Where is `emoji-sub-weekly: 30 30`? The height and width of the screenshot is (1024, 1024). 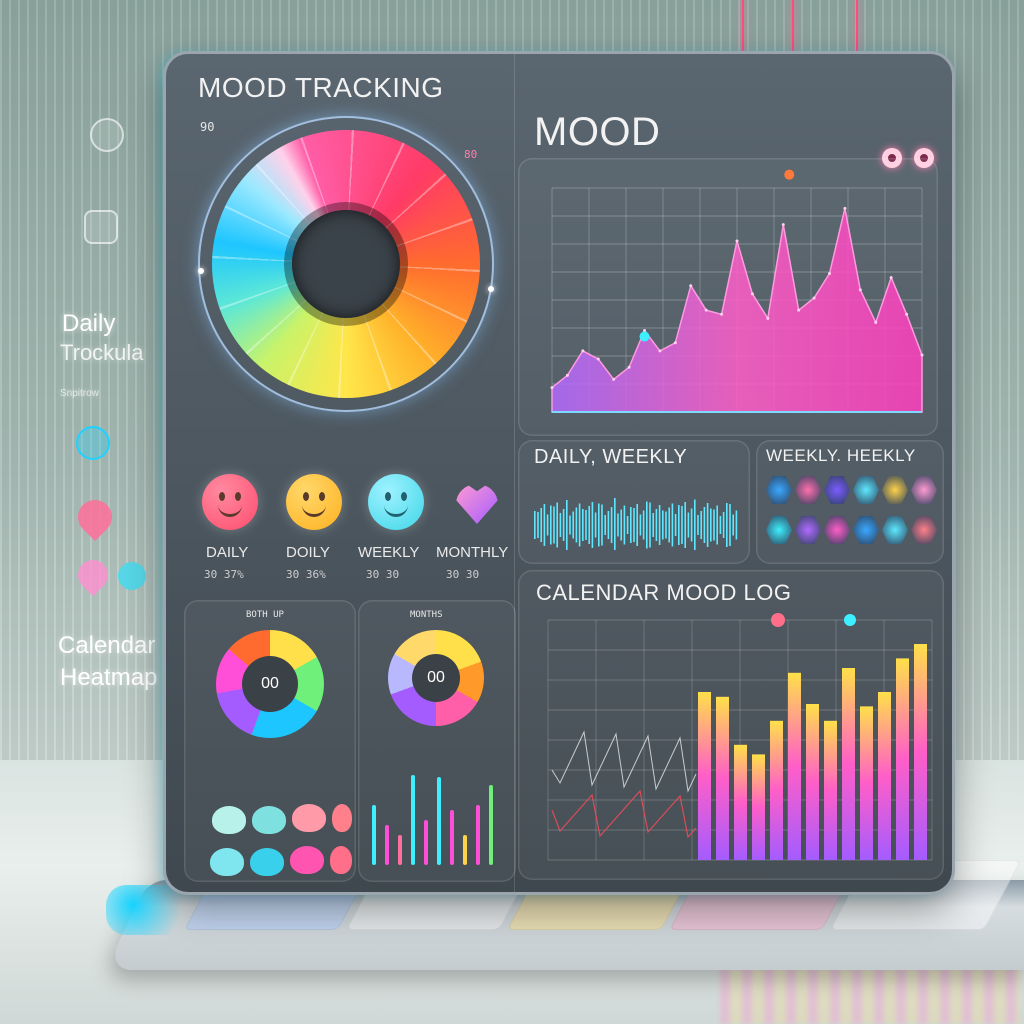 emoji-sub-weekly: 30 30 is located at coordinates (383, 574).